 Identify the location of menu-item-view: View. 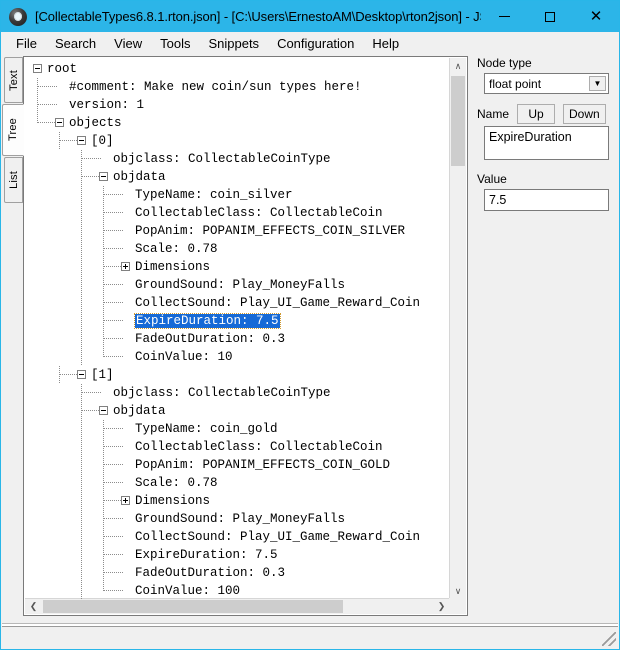
(128, 43).